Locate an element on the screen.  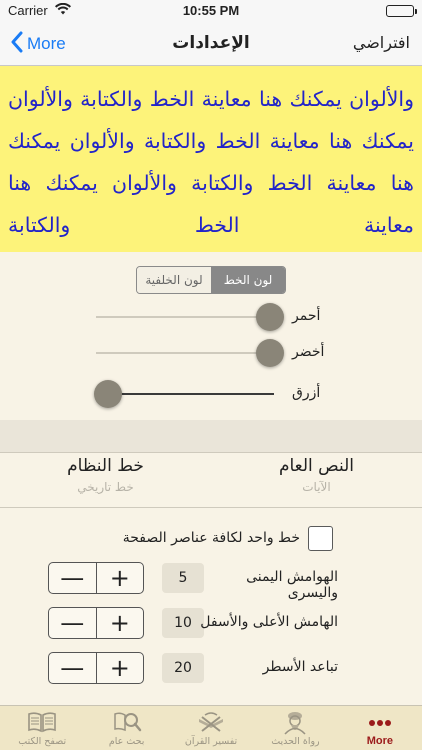
side-margins-value: 5 is located at coordinates (183, 578).